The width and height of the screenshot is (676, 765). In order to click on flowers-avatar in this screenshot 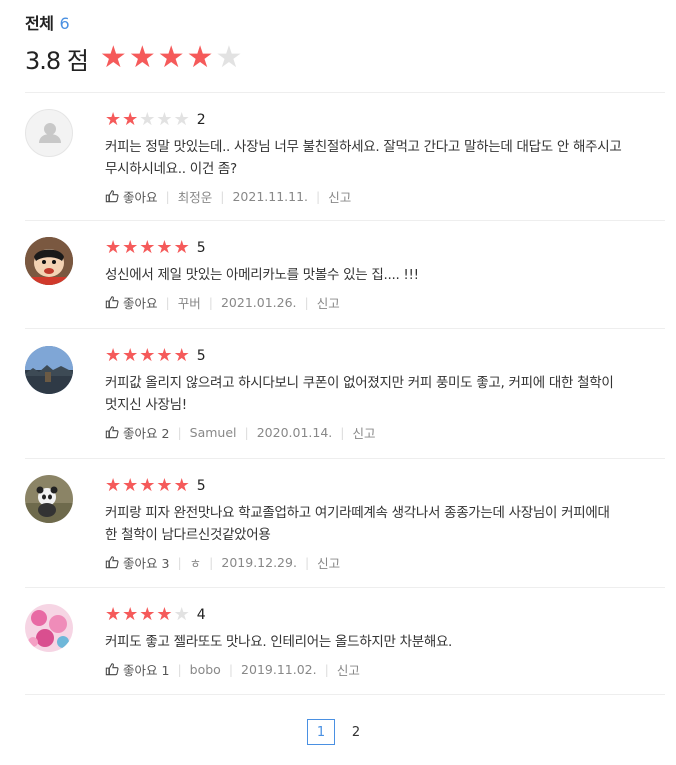, I will do `click(49, 628)`.